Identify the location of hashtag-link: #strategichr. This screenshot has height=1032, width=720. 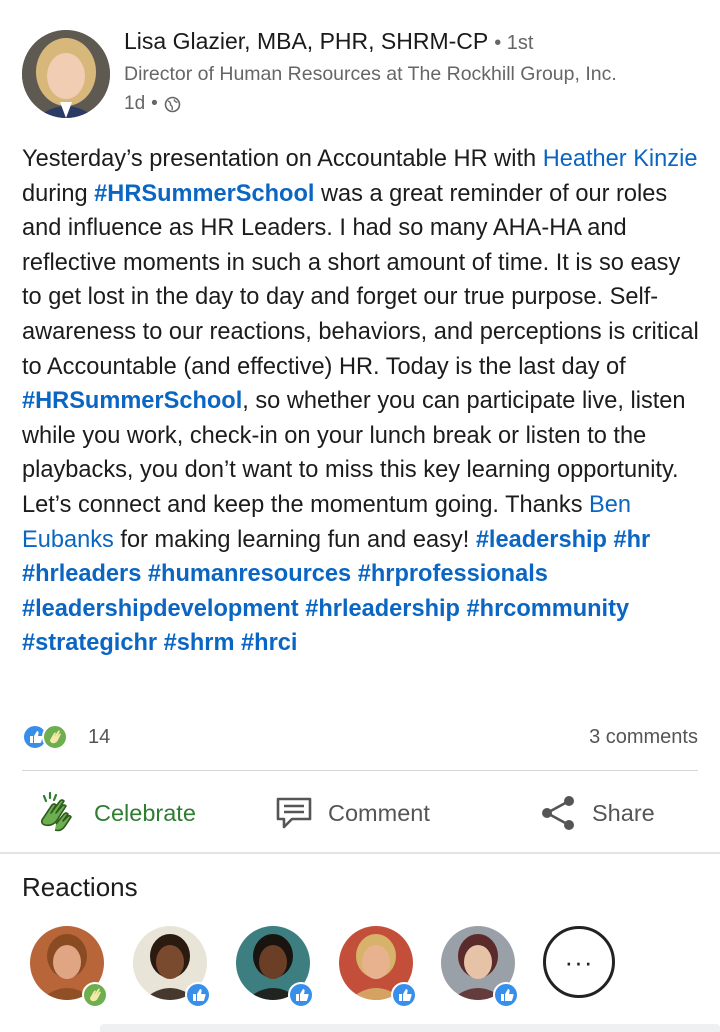
(89, 643).